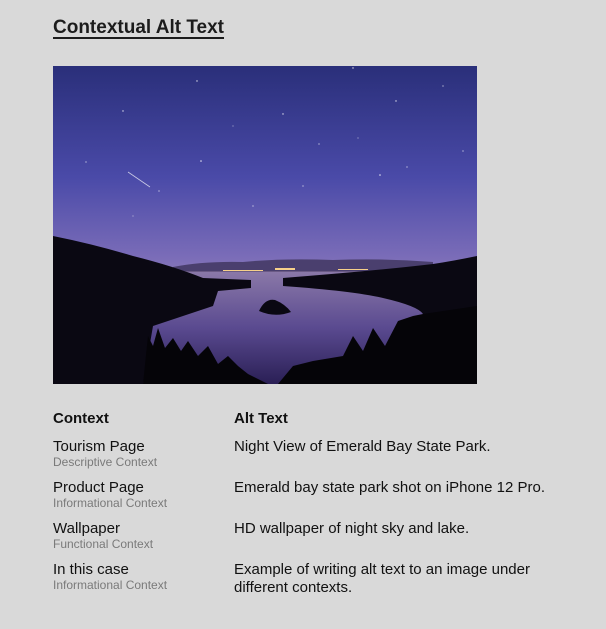 The height and width of the screenshot is (629, 606). What do you see at coordinates (318, 418) in the screenshot?
I see `table-header: Context Alt Text` at bounding box center [318, 418].